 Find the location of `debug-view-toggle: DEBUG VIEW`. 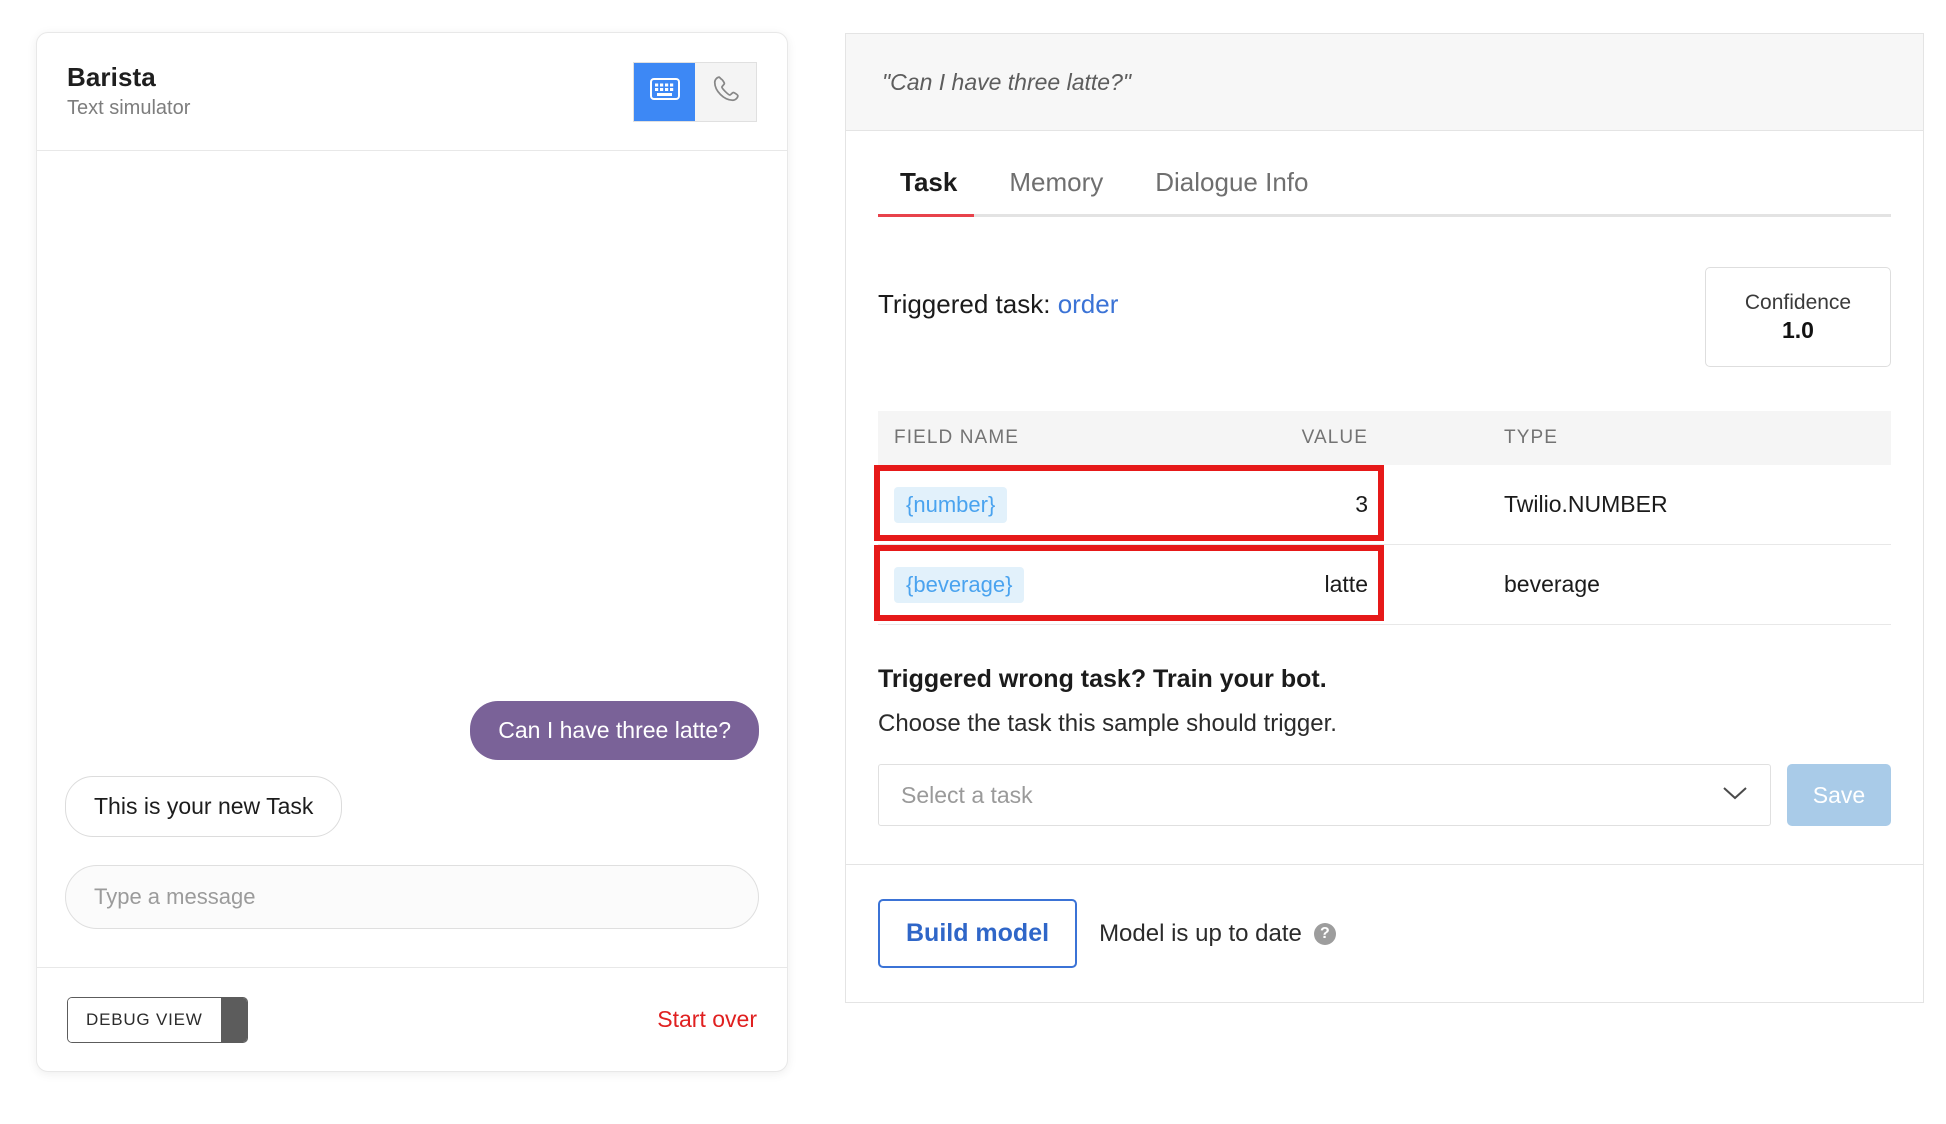

debug-view-toggle: DEBUG VIEW is located at coordinates (157, 1019).